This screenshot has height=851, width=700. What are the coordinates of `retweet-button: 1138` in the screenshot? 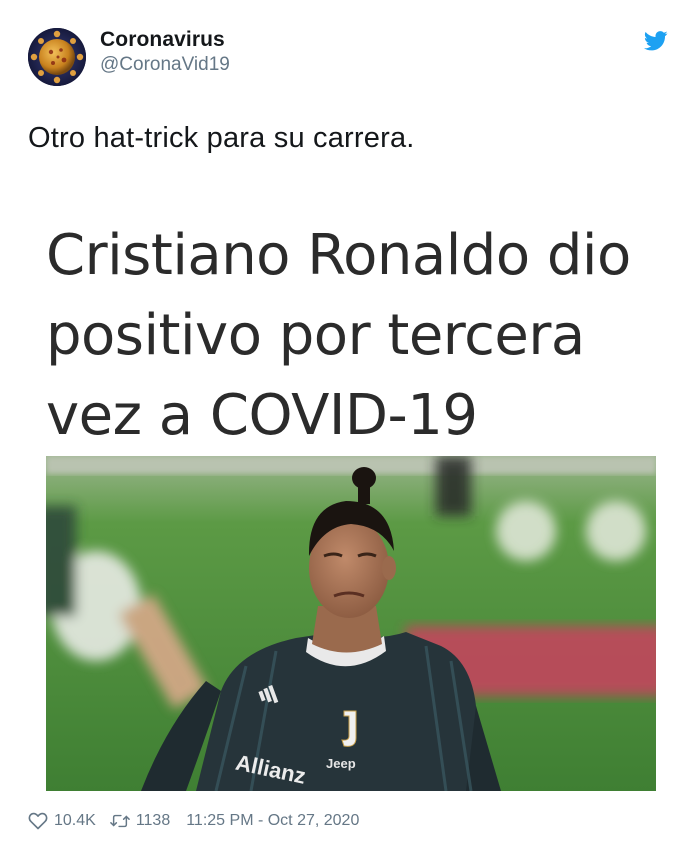 It's located at (140, 821).